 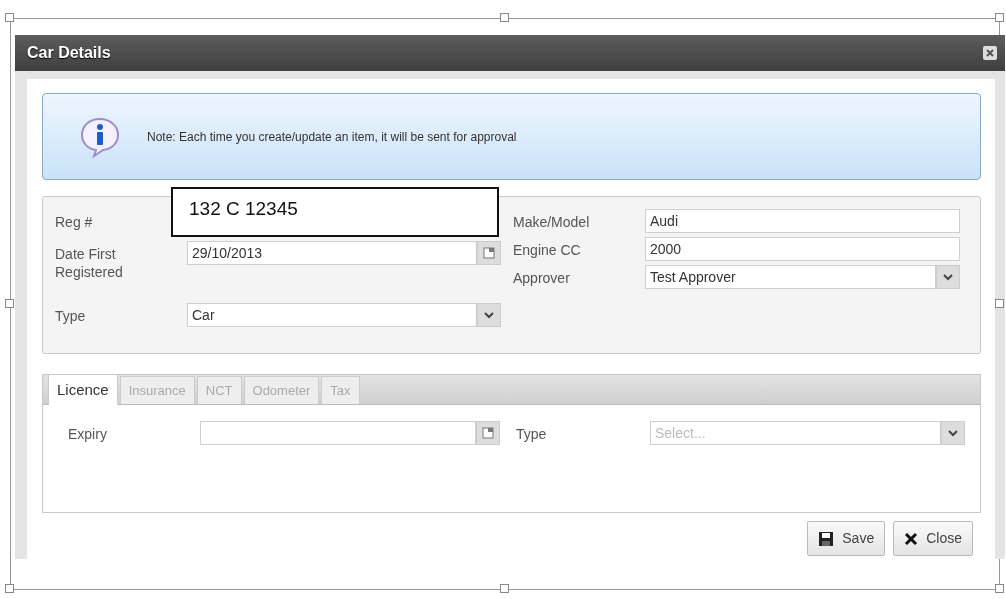 What do you see at coordinates (846, 538) in the screenshot?
I see `save-button: Save` at bounding box center [846, 538].